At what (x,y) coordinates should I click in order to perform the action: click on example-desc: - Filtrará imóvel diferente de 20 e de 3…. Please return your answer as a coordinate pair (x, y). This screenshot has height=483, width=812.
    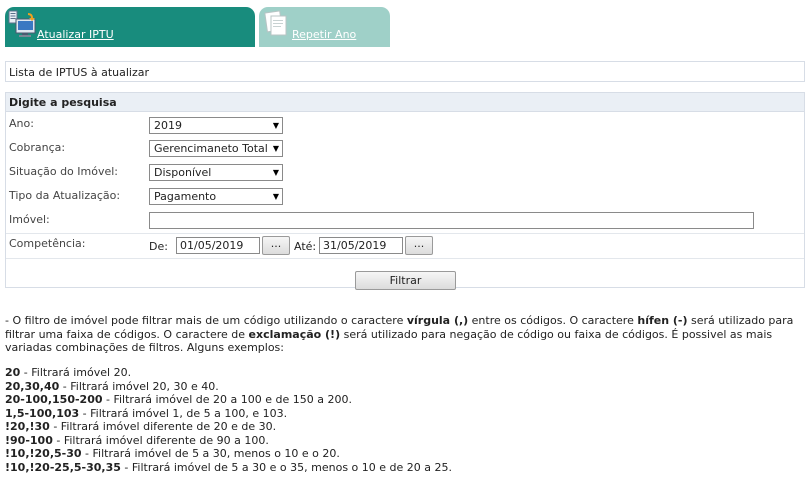
    Looking at the image, I should click on (163, 426).